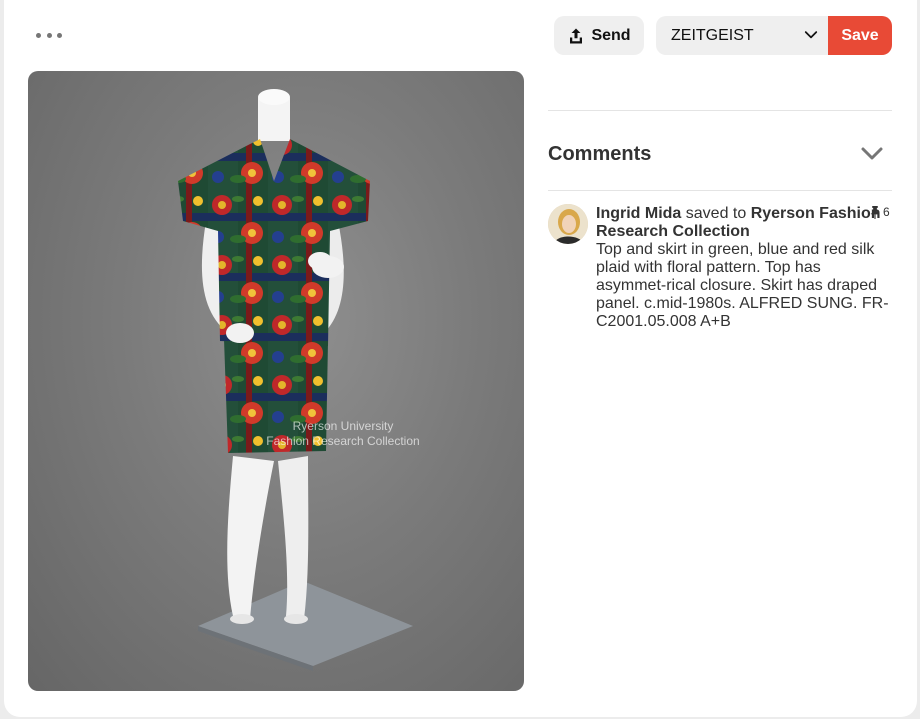 This screenshot has width=920, height=719. Describe the element at coordinates (716, 213) in the screenshot. I see `activity-action-text: saved to` at that location.